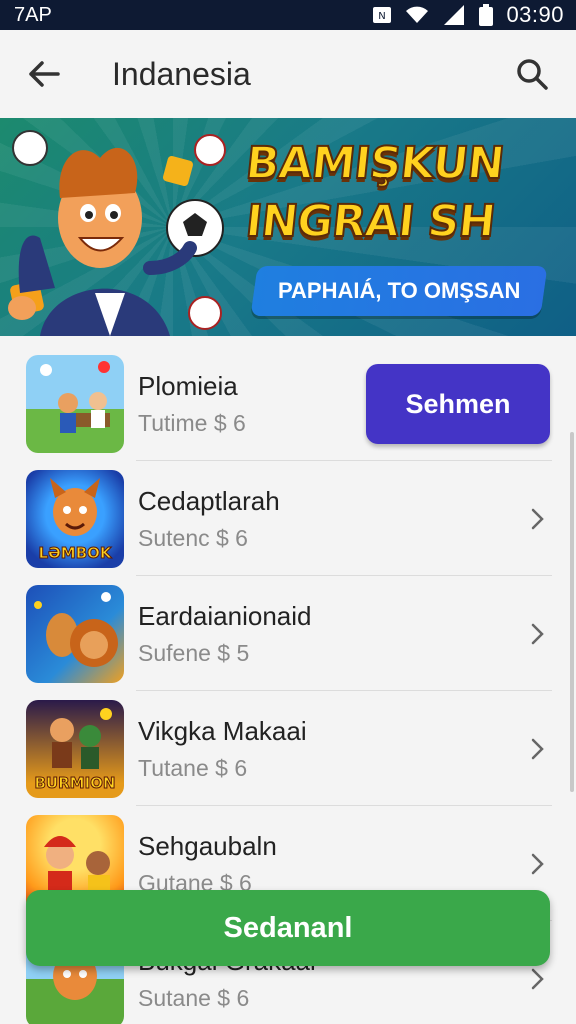 The image size is (576, 1024). What do you see at coordinates (193, 768) in the screenshot?
I see `game-meta: Tutane $ 6` at bounding box center [193, 768].